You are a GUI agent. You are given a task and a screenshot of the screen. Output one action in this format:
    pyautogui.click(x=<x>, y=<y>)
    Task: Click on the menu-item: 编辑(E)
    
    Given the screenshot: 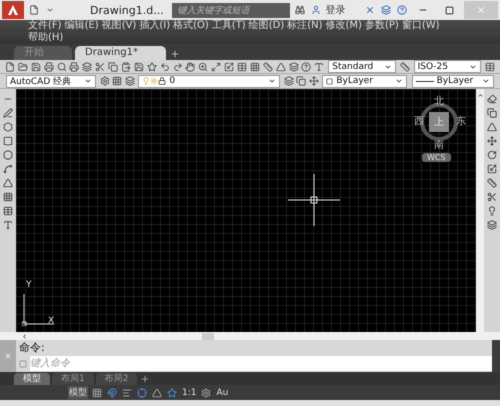 What is the action you would take?
    pyautogui.click(x=81, y=26)
    